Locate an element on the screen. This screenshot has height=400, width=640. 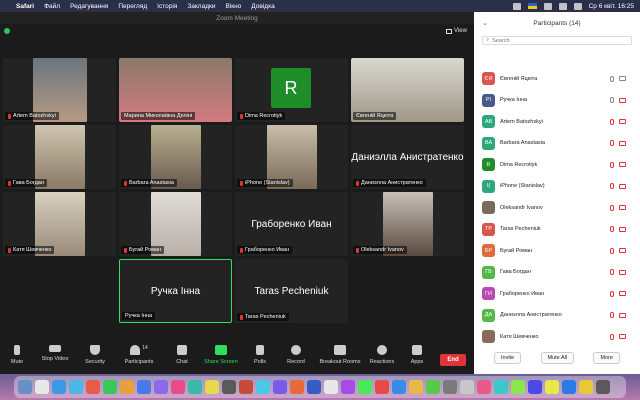
participant-row: ДА Даниэлла Анистратенко is located at coordinates (557, 316).